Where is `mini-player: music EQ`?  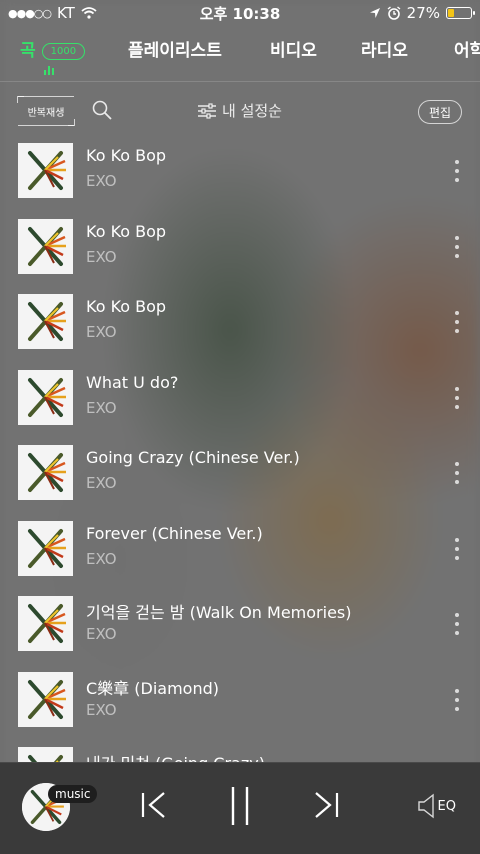
mini-player: music EQ is located at coordinates (240, 808).